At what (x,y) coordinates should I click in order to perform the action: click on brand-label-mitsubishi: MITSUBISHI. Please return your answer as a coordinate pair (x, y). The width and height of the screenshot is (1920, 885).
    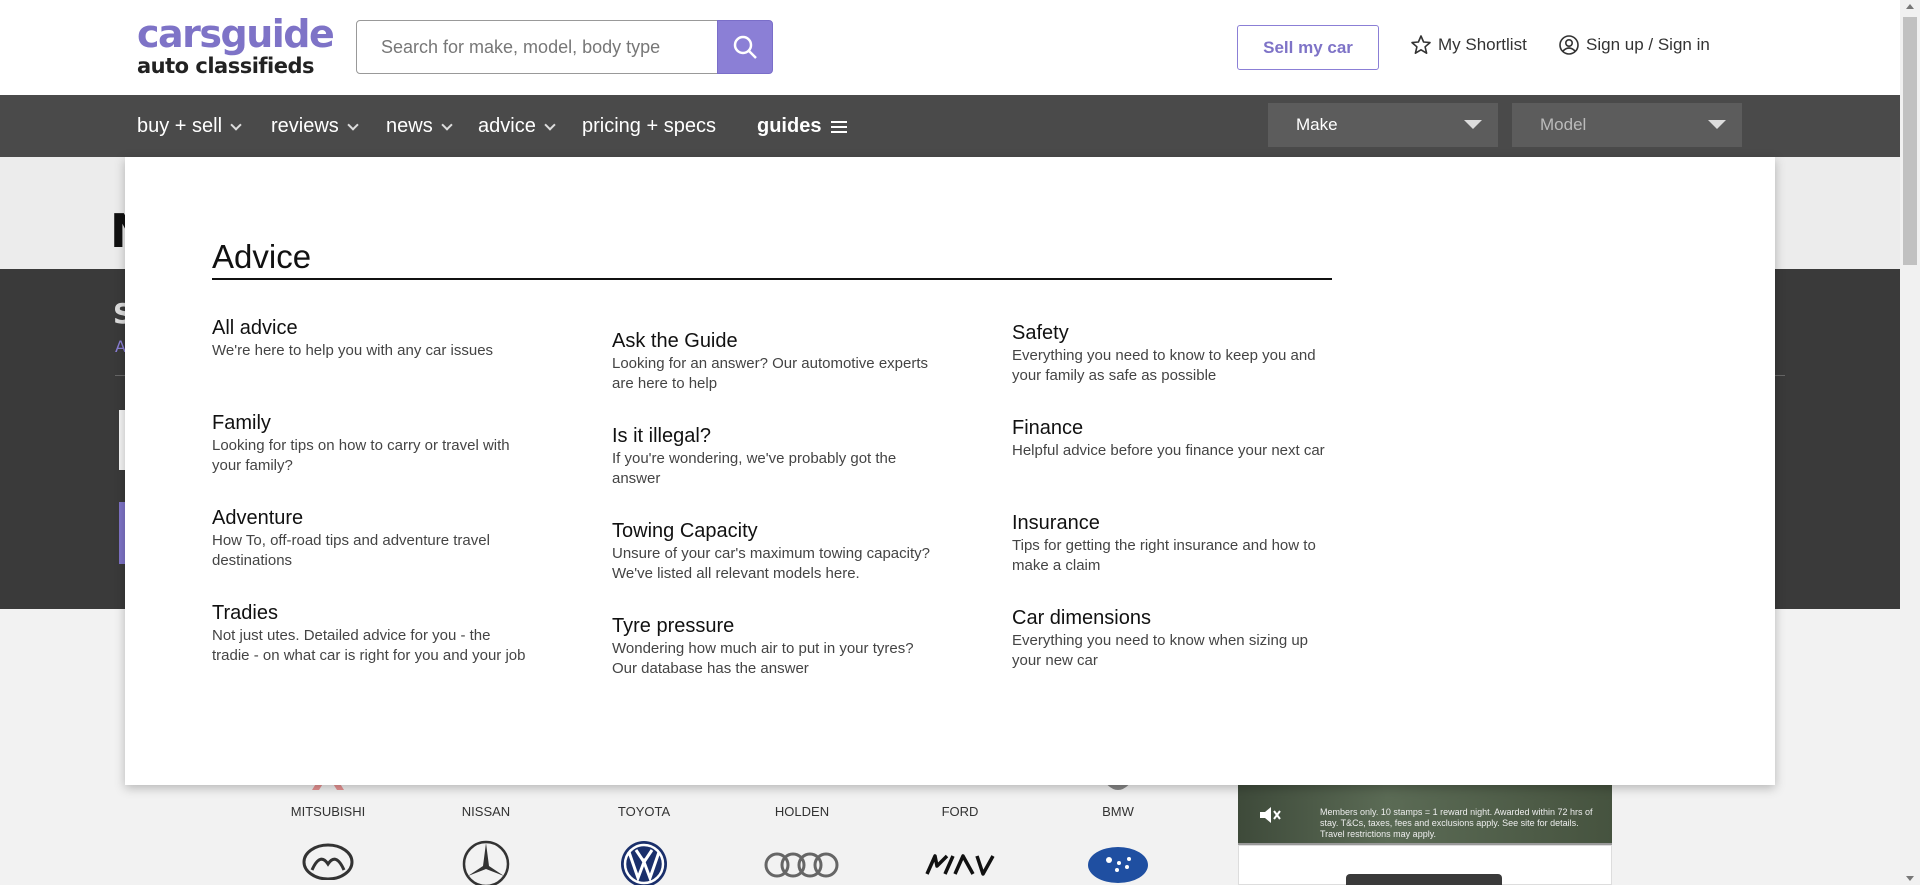
    Looking at the image, I should click on (328, 811).